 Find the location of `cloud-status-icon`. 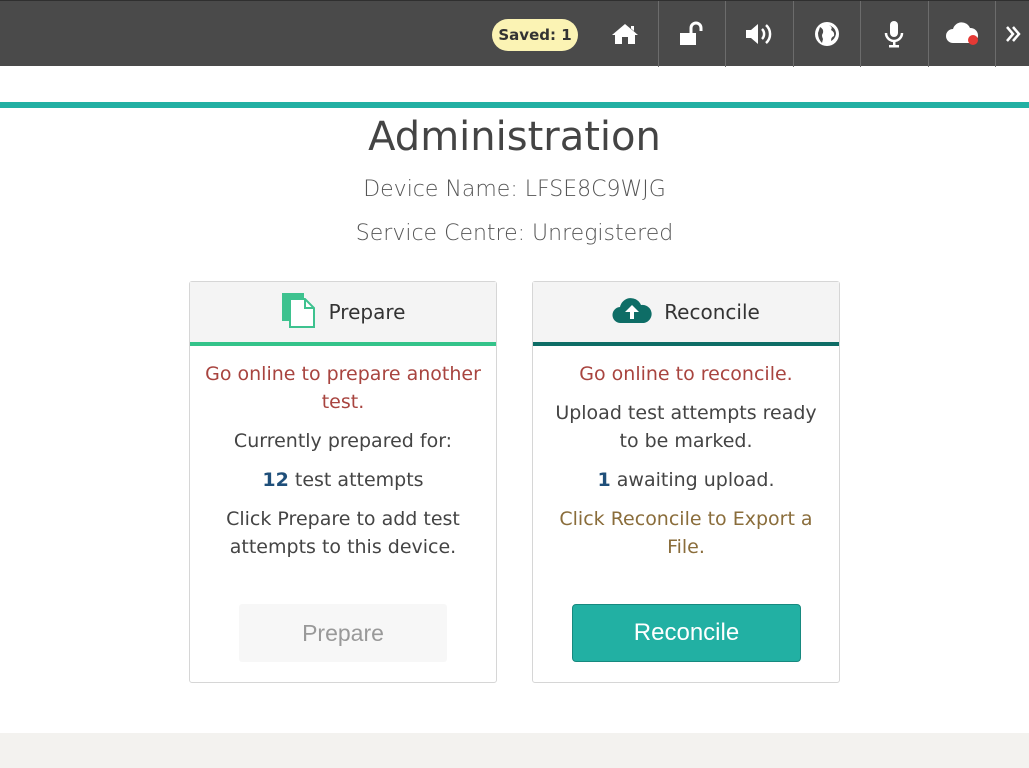

cloud-status-icon is located at coordinates (962, 34).